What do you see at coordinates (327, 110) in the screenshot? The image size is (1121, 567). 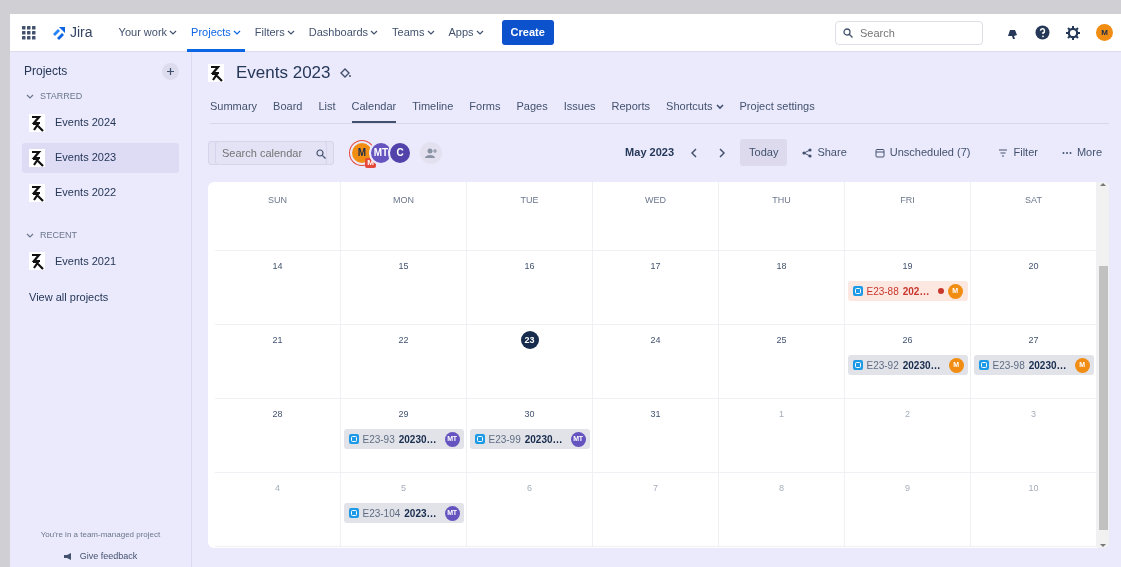 I see `project-tab: List` at bounding box center [327, 110].